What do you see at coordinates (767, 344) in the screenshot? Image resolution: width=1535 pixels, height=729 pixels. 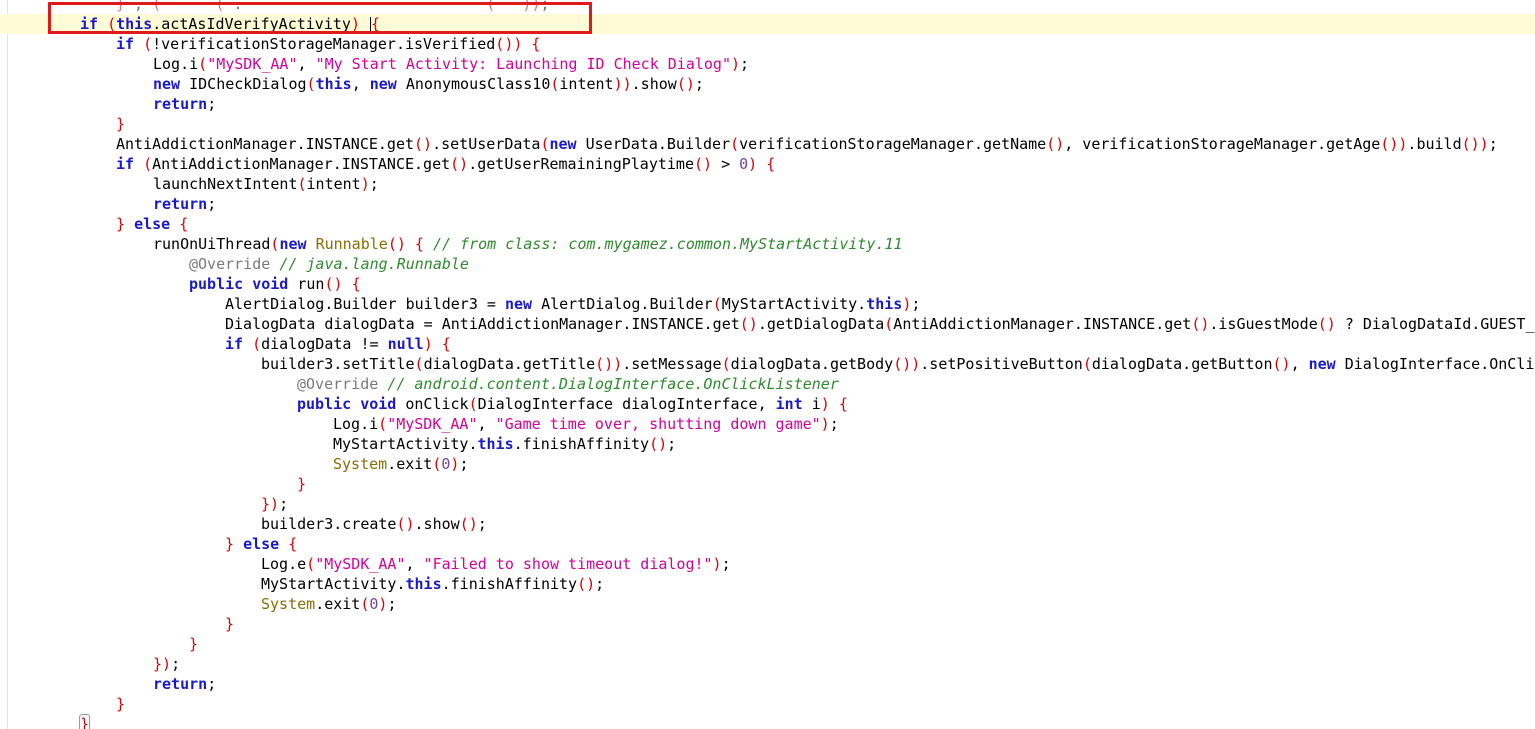 I see `code-line: if (dialogData != null) {` at bounding box center [767, 344].